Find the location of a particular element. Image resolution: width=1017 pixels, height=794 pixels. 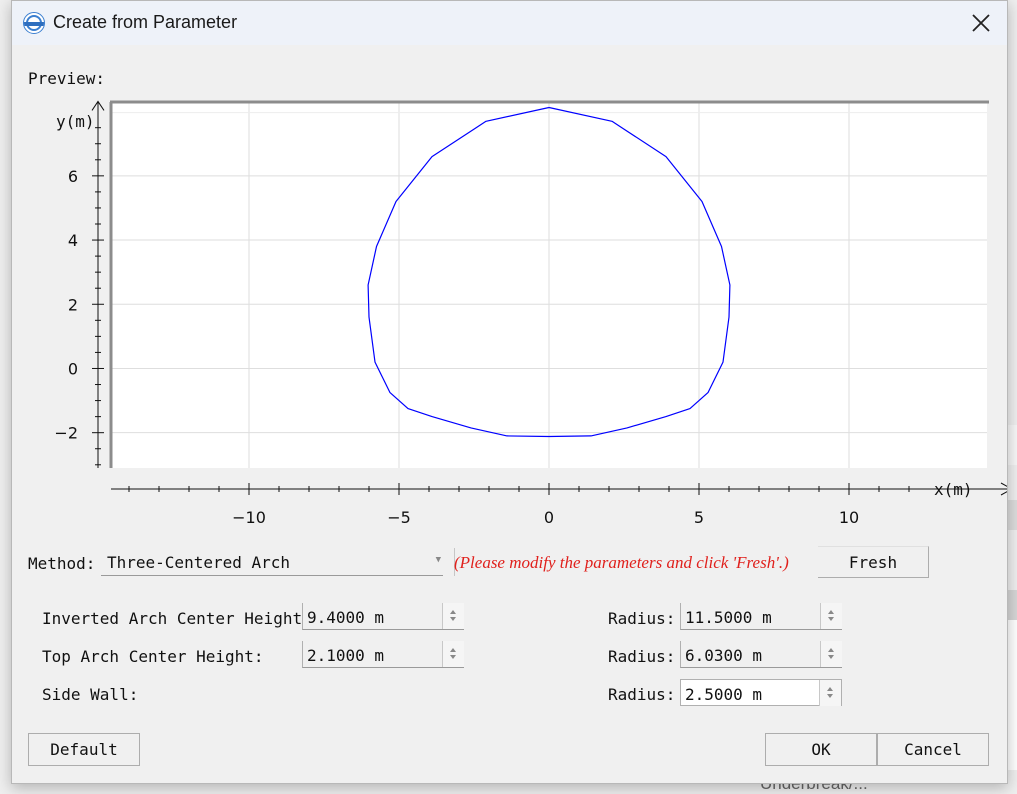

x-tick-label: −10 is located at coordinates (249, 517).